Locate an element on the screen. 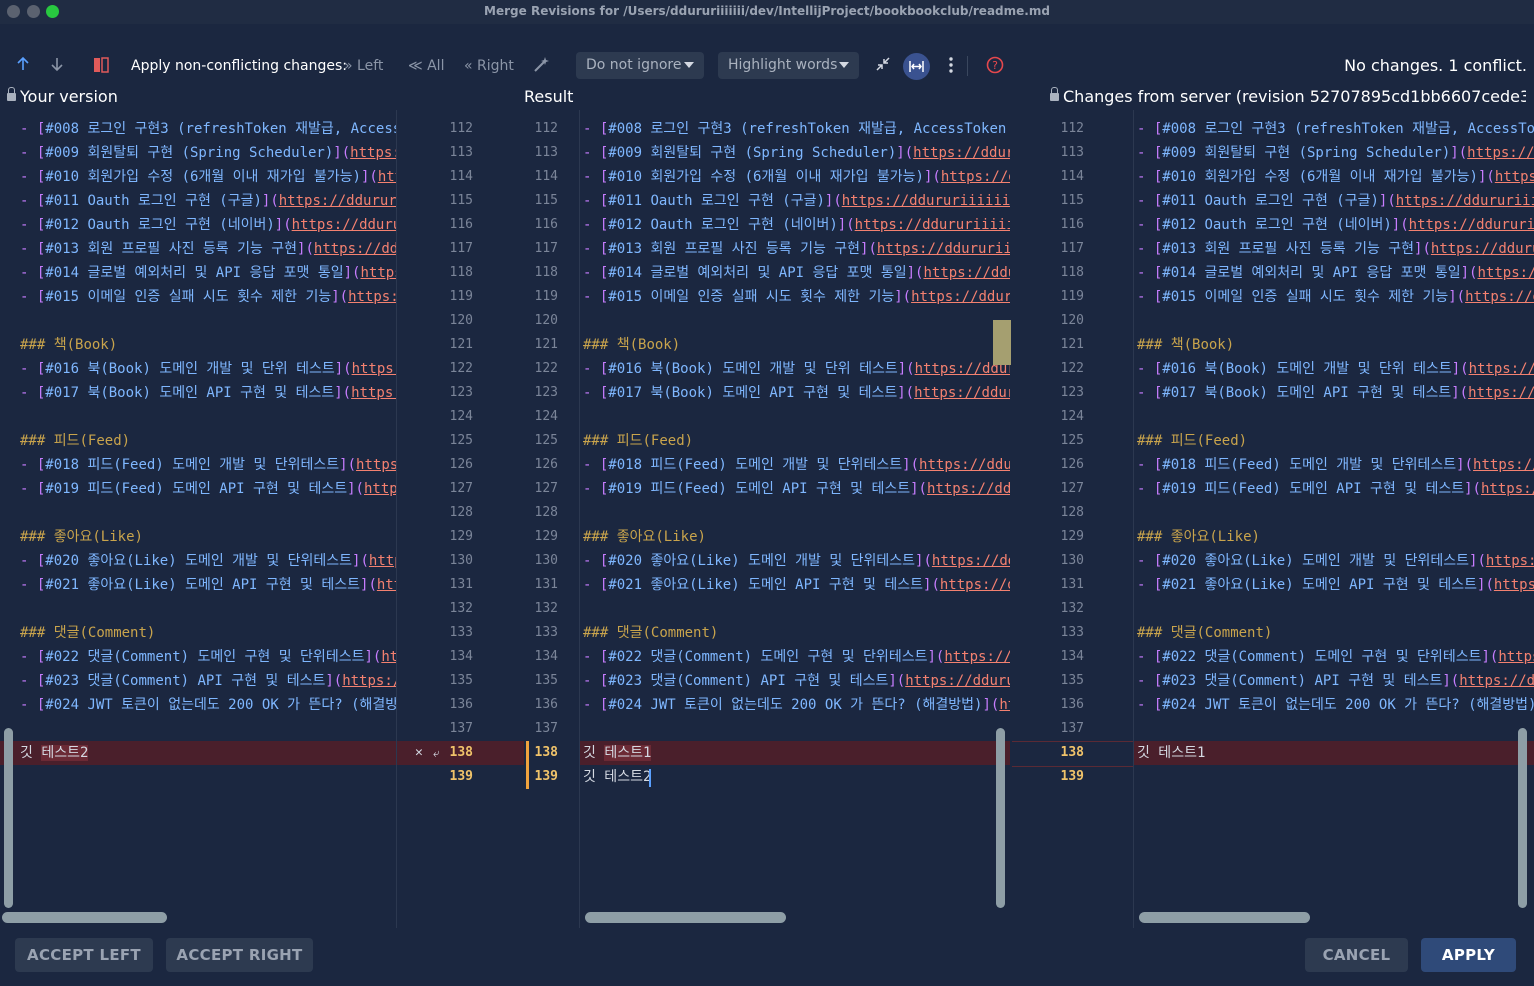  help-icon: ? is located at coordinates (995, 66).